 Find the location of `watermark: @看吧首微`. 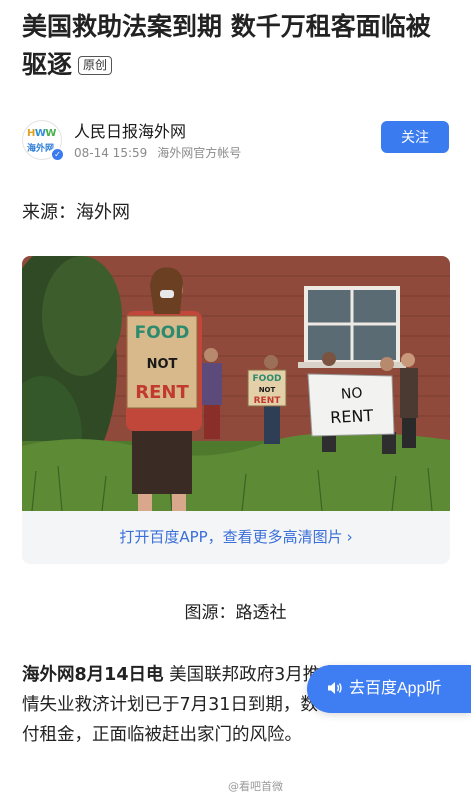

watermark: @看吧首微 is located at coordinates (255, 786).